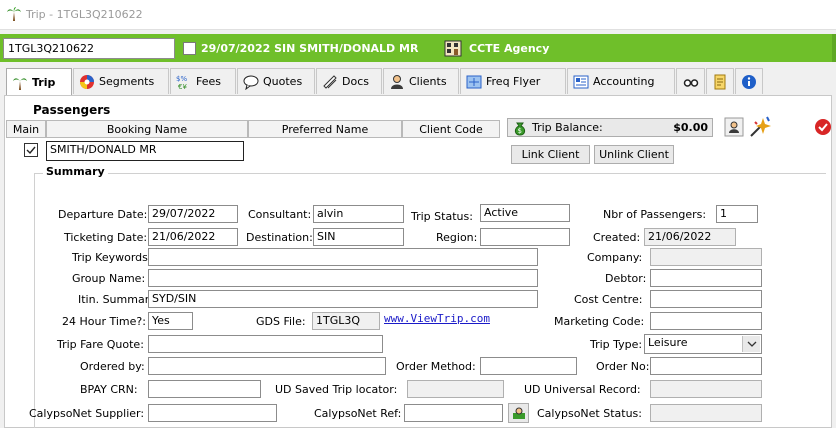 The height and width of the screenshot is (428, 836). What do you see at coordinates (112, 257) in the screenshot?
I see `trip-keywords-label: Trip Keywords:` at bounding box center [112, 257].